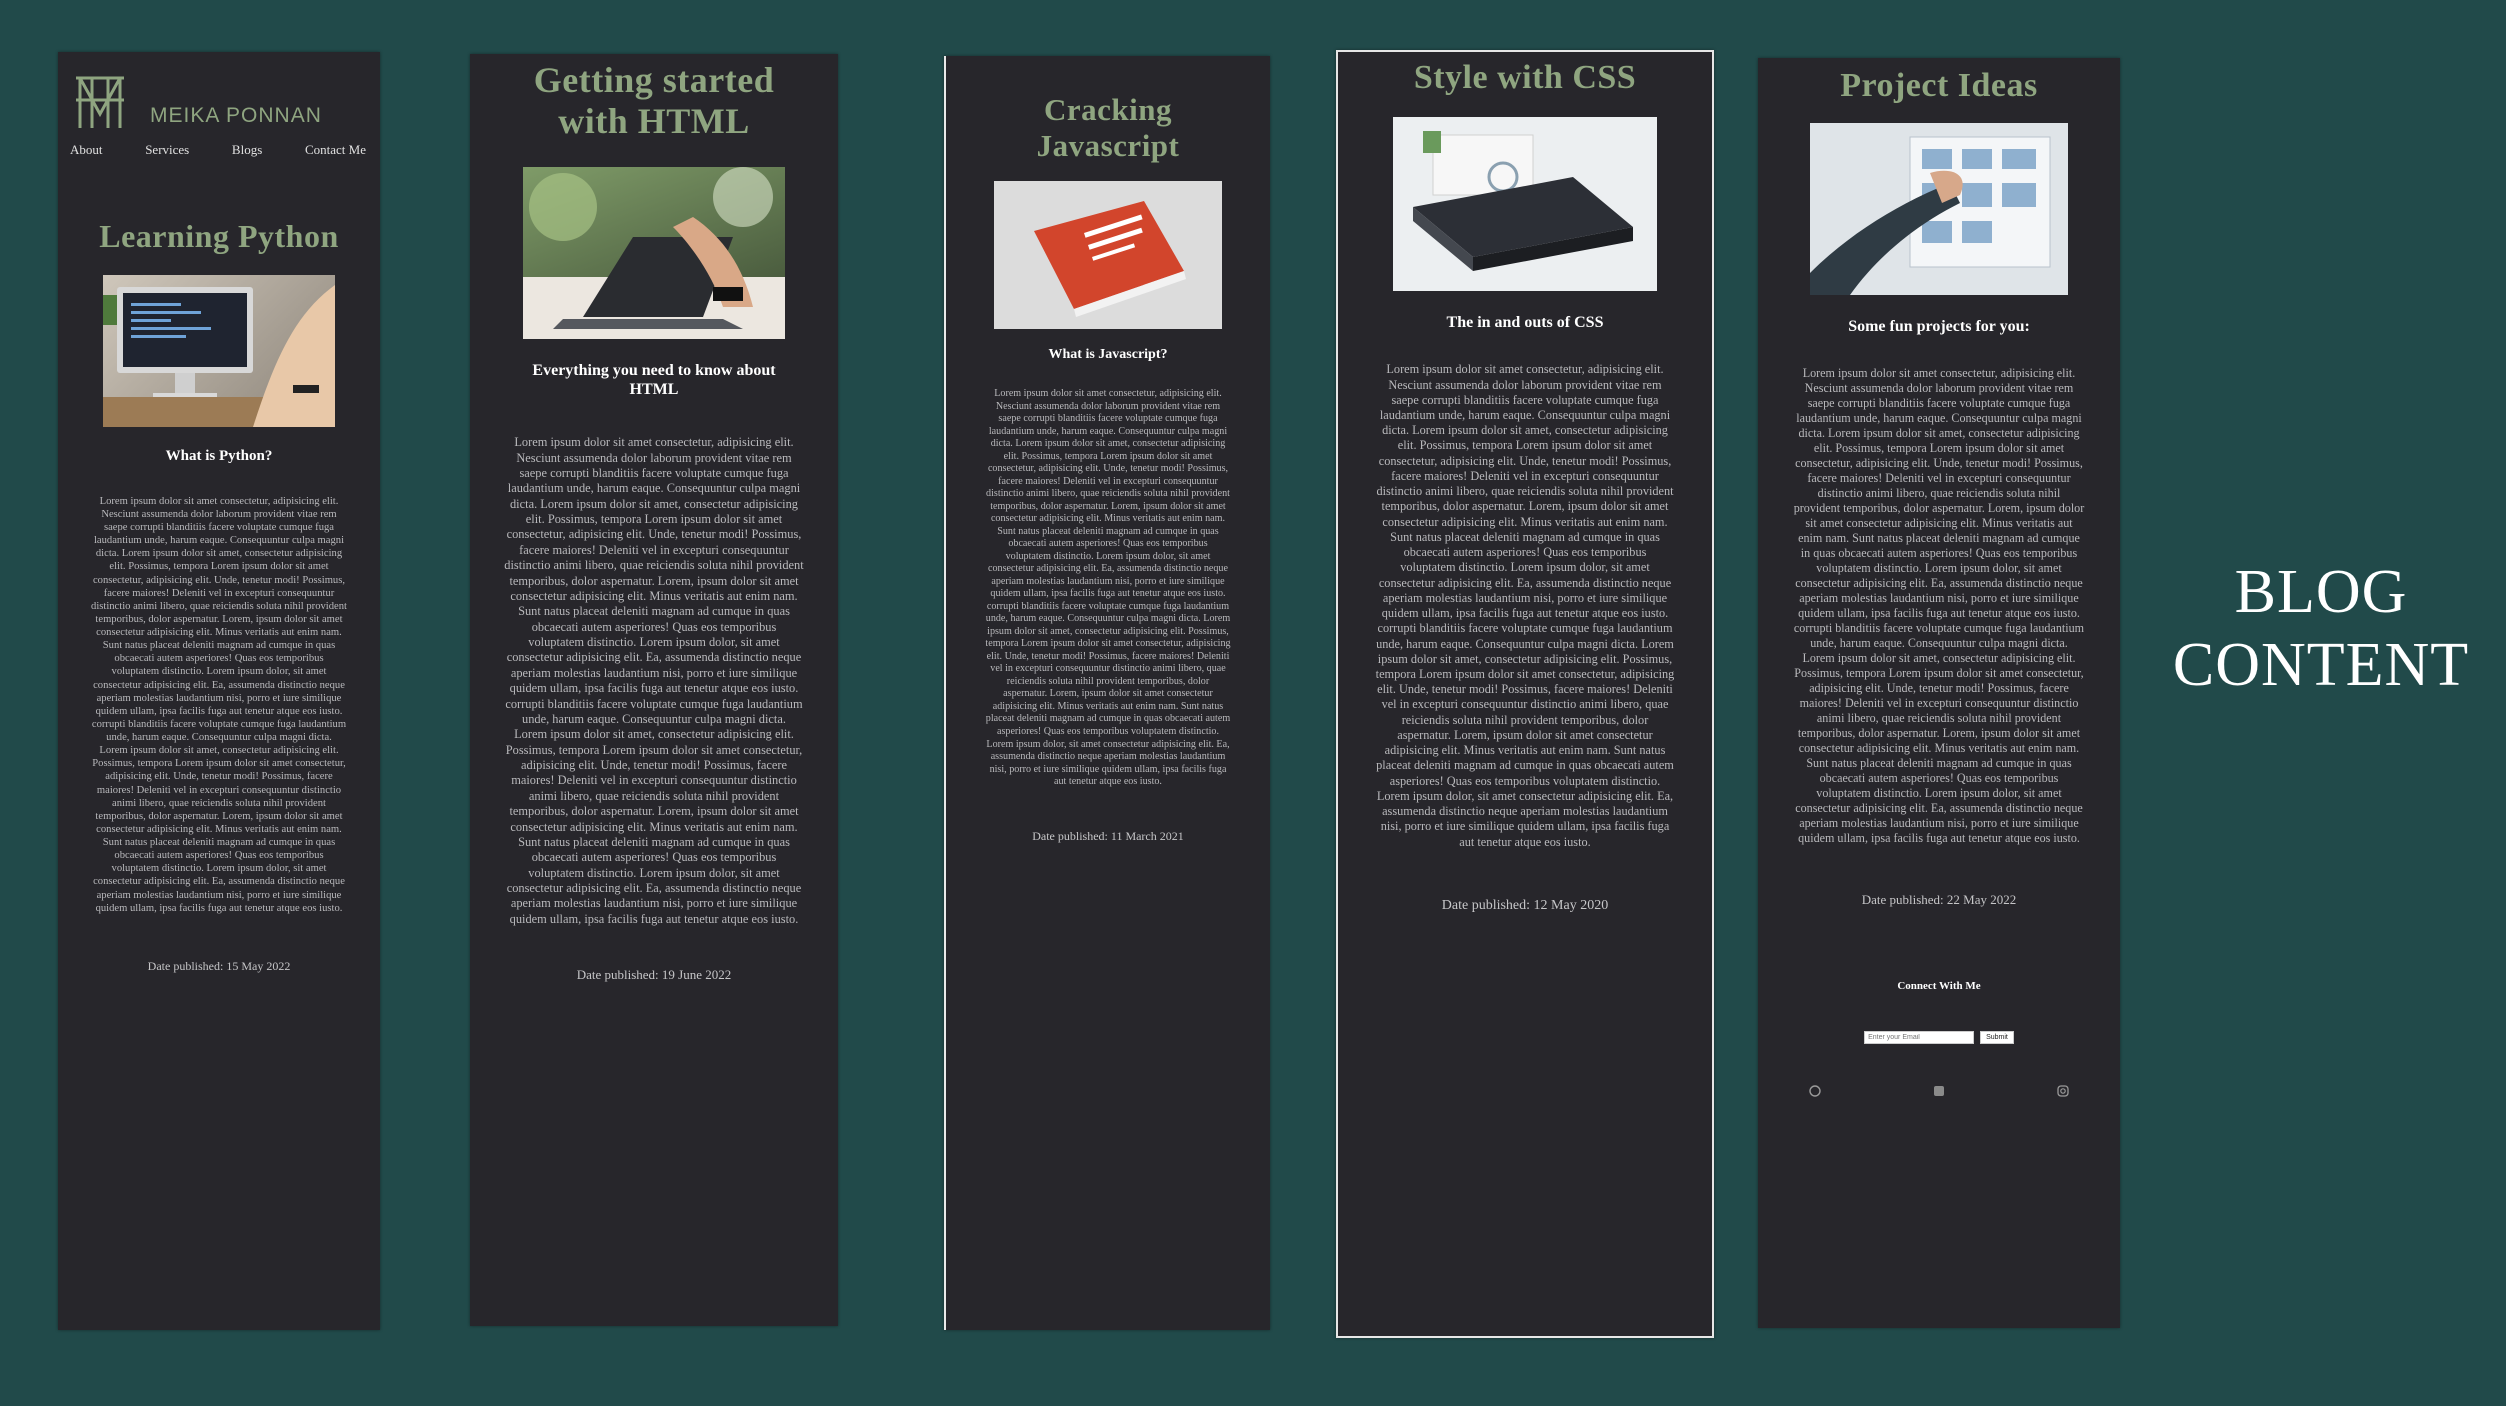 This screenshot has height=1406, width=2506. What do you see at coordinates (218, 150) in the screenshot?
I see `main-nav: About Services Blogs Contact Me` at bounding box center [218, 150].